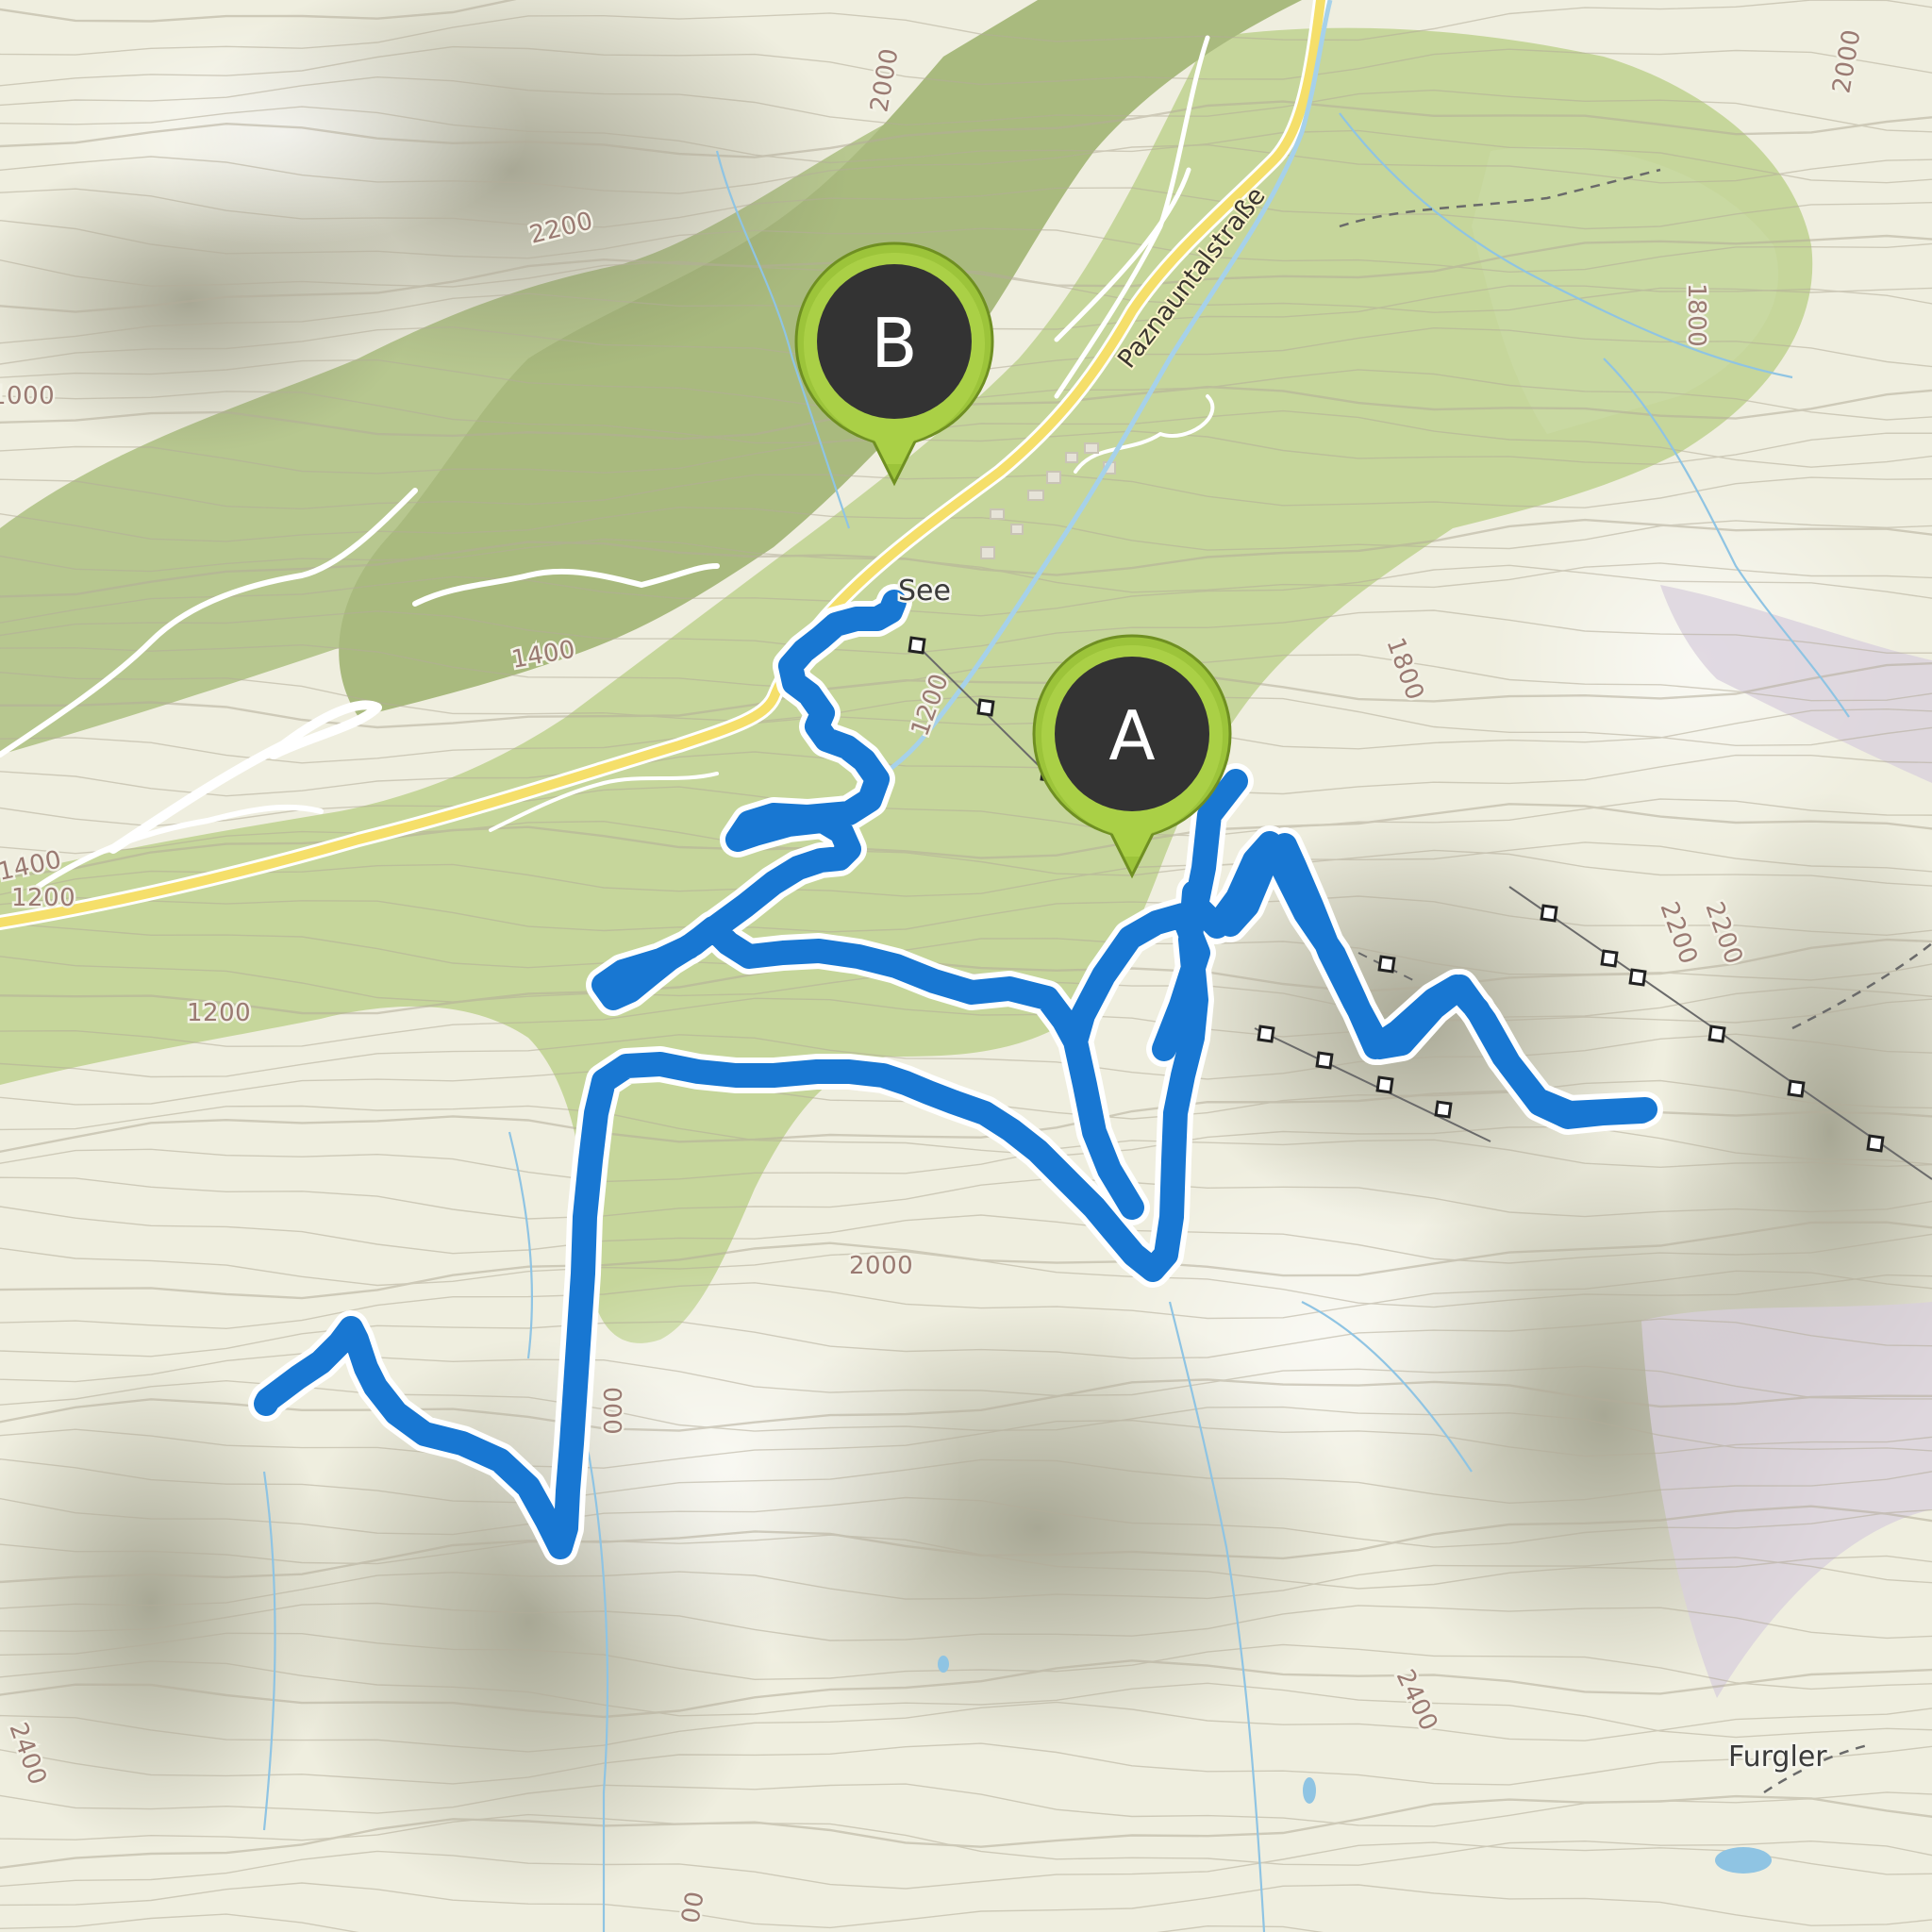 The width and height of the screenshot is (1932, 1932). What do you see at coordinates (27, 396) in the screenshot?
I see `elevation-label: 1000` at bounding box center [27, 396].